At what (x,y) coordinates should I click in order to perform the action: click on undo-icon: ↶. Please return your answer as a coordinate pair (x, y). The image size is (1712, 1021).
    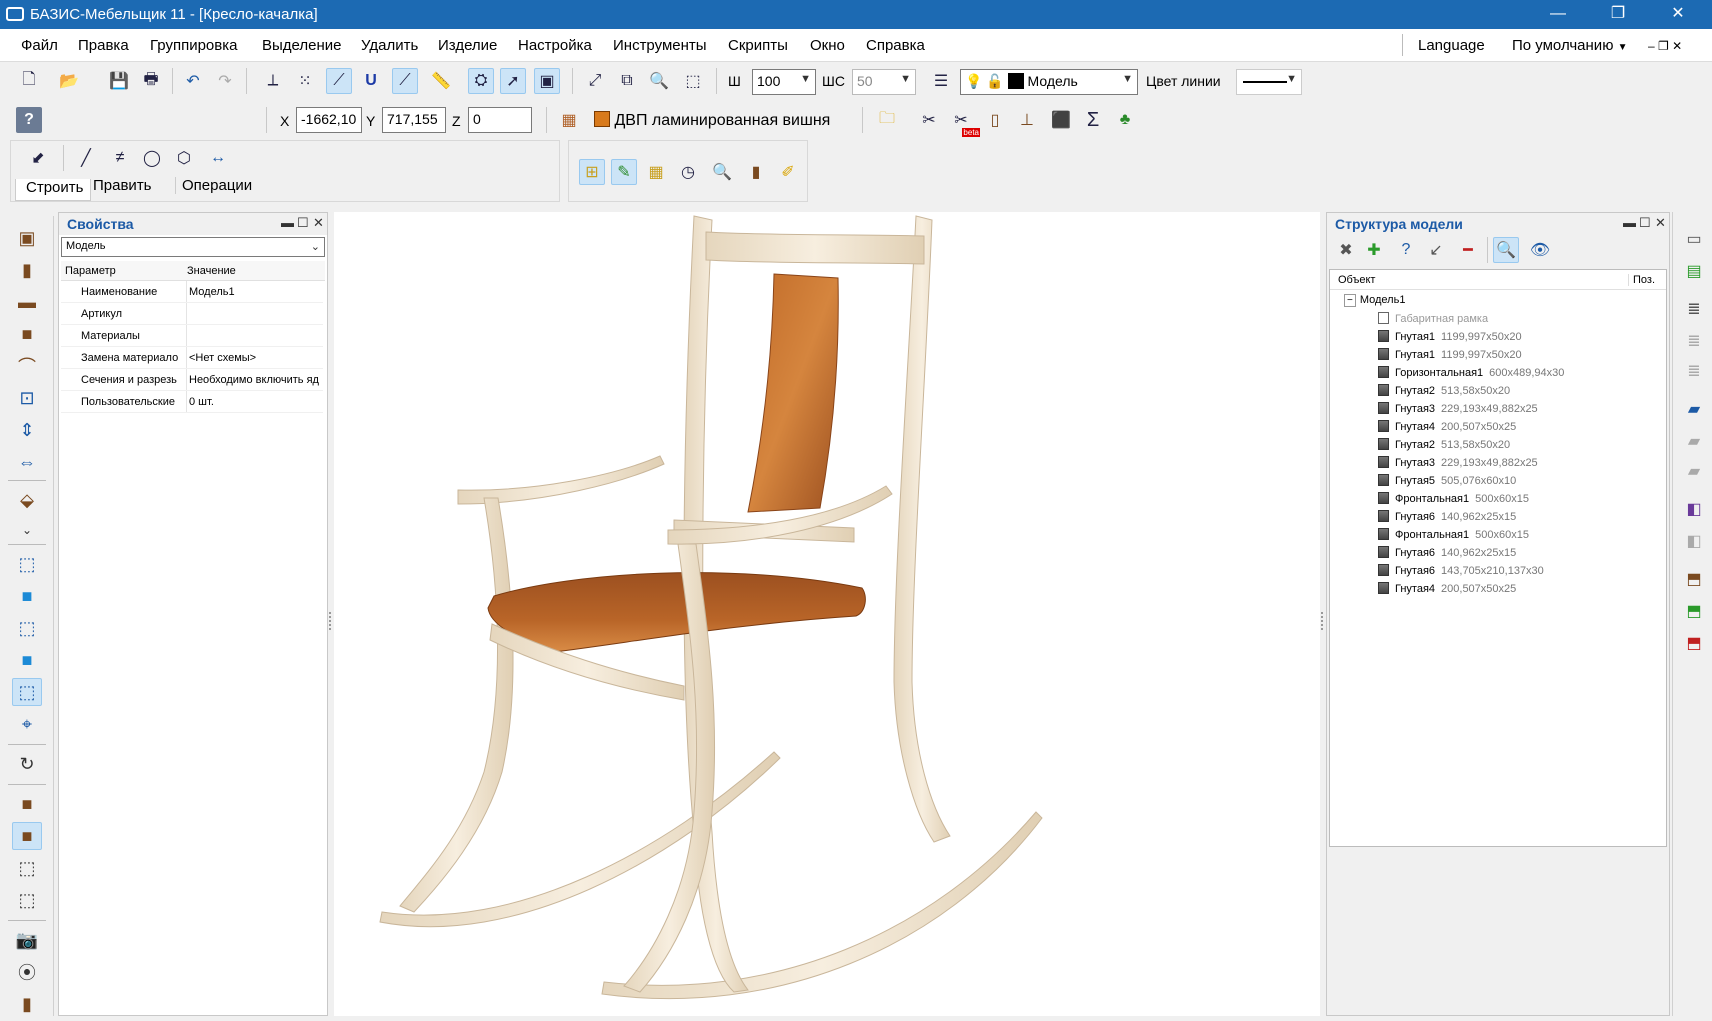
    Looking at the image, I should click on (193, 81).